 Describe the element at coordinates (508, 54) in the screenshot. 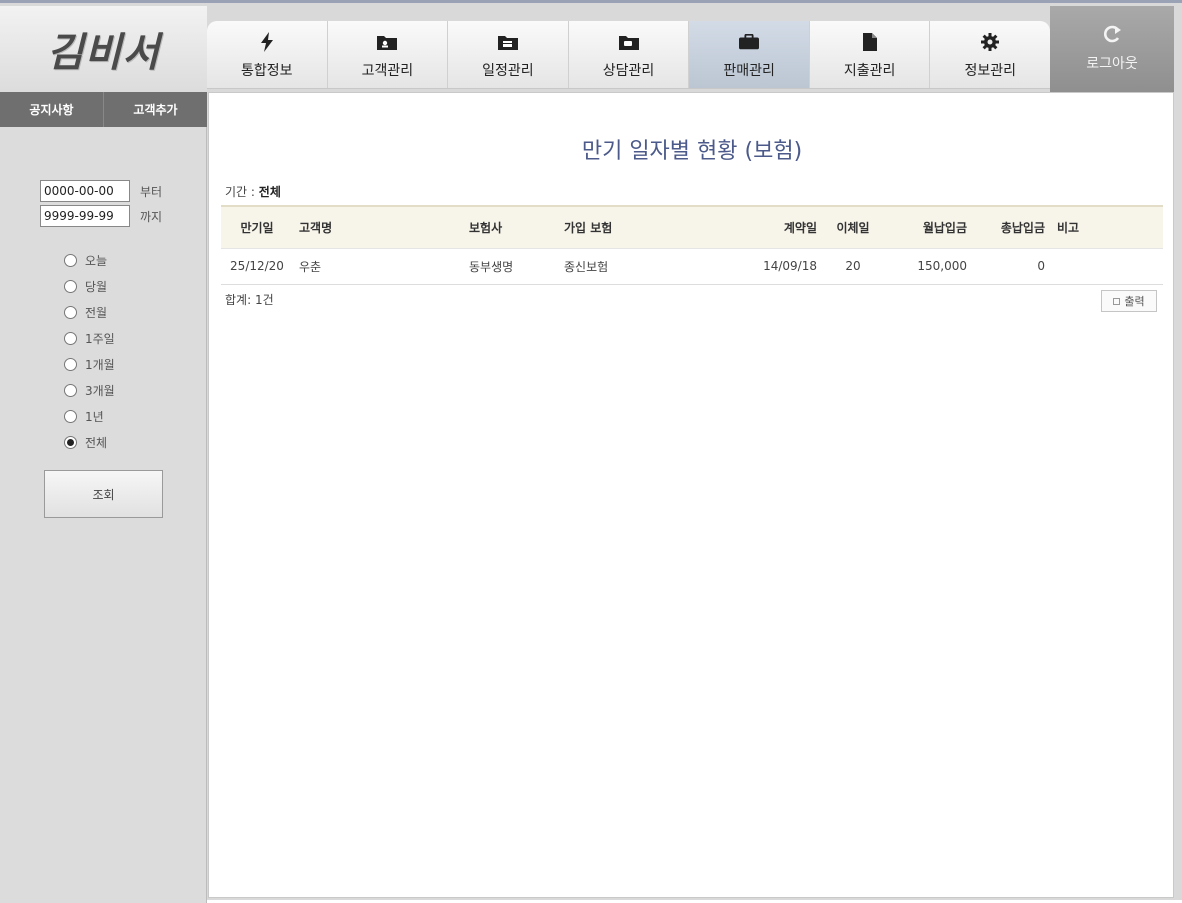

I see `tab-schedule-management: 일정관리` at that location.